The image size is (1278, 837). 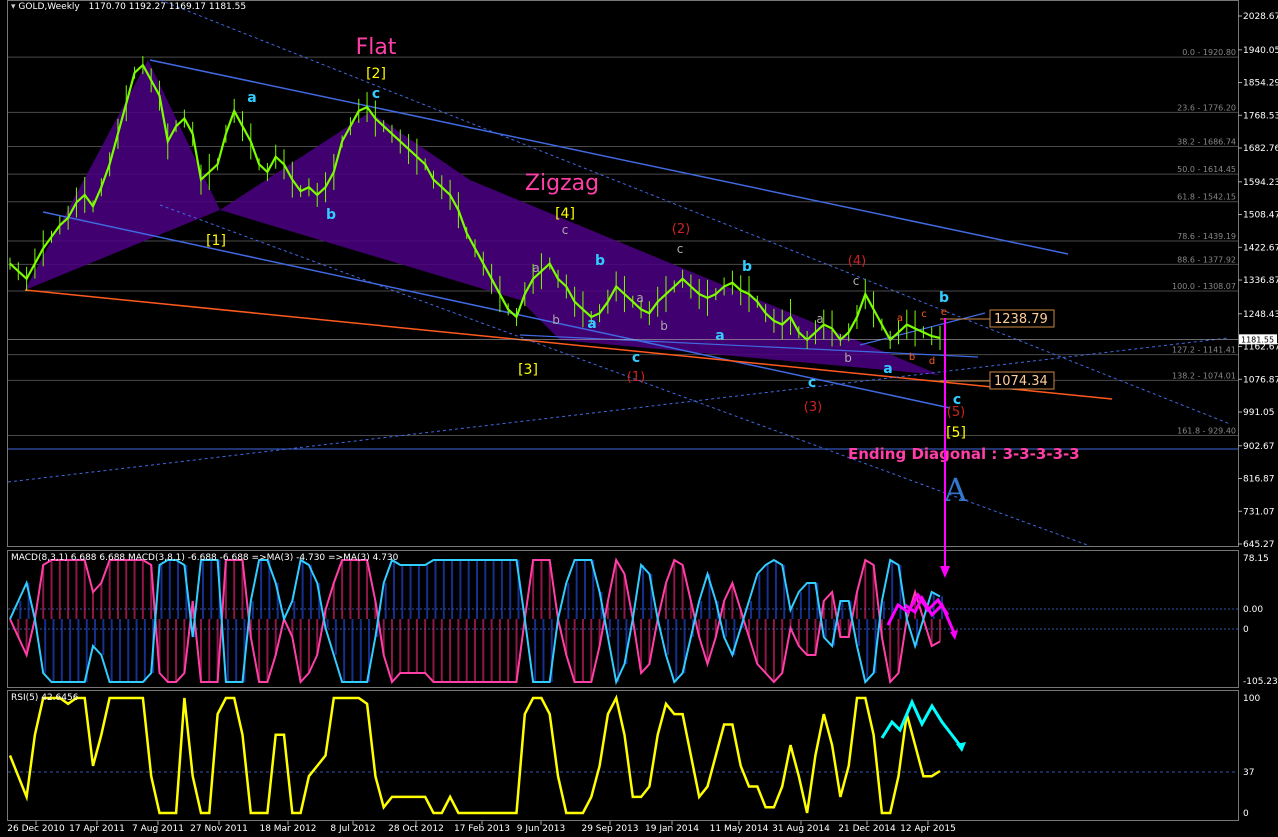 What do you see at coordinates (562, 183) in the screenshot?
I see `zigzag-label: Zigzag` at bounding box center [562, 183].